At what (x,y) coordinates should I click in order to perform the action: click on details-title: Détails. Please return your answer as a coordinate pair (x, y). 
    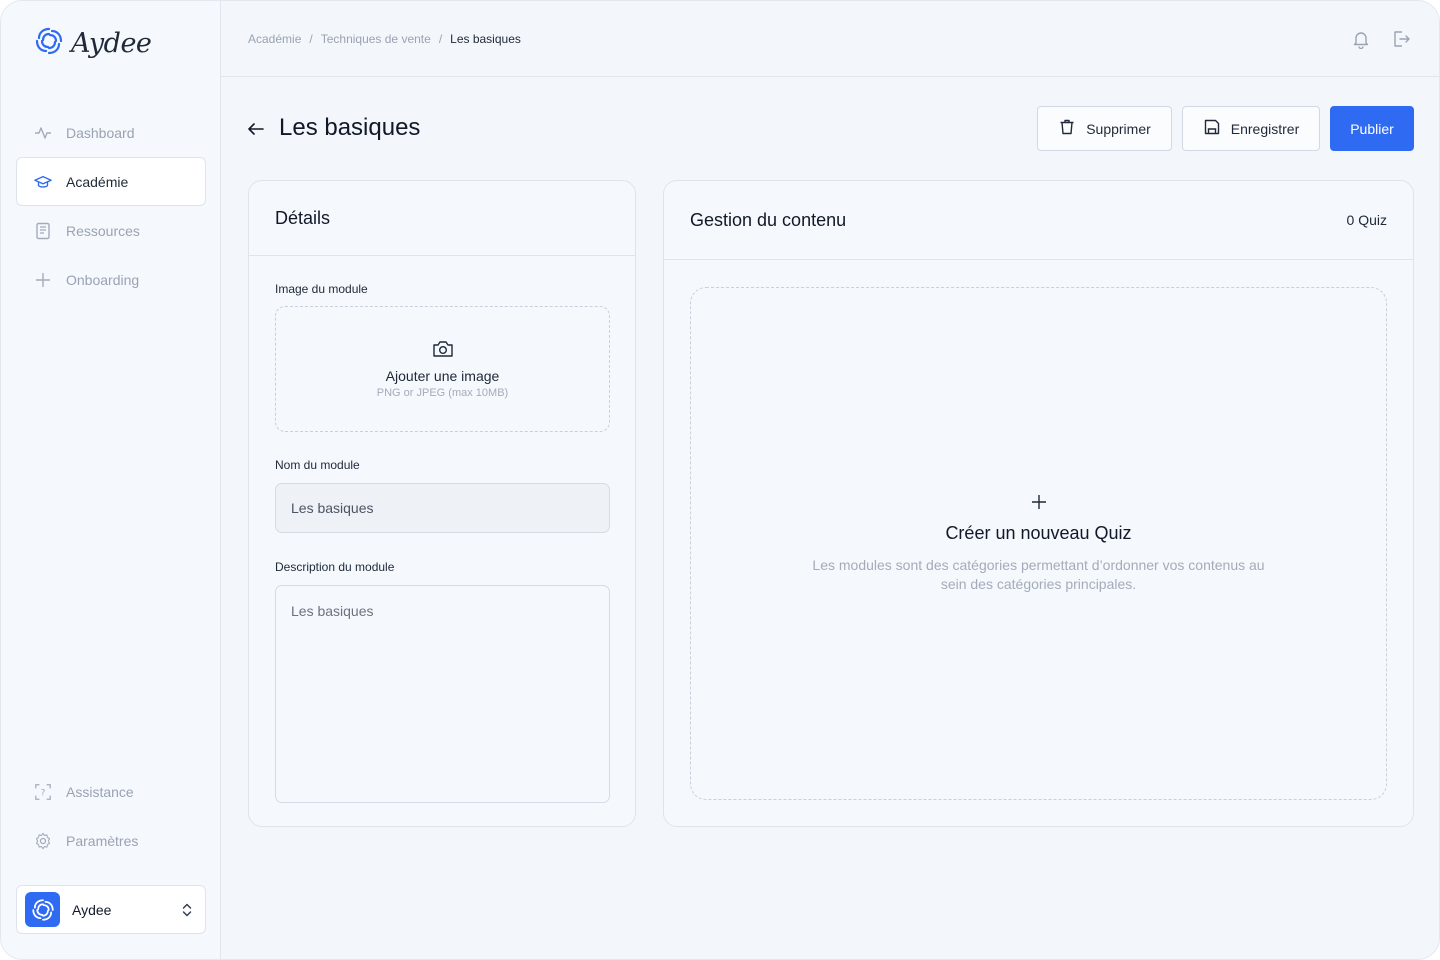
    Looking at the image, I should click on (303, 217).